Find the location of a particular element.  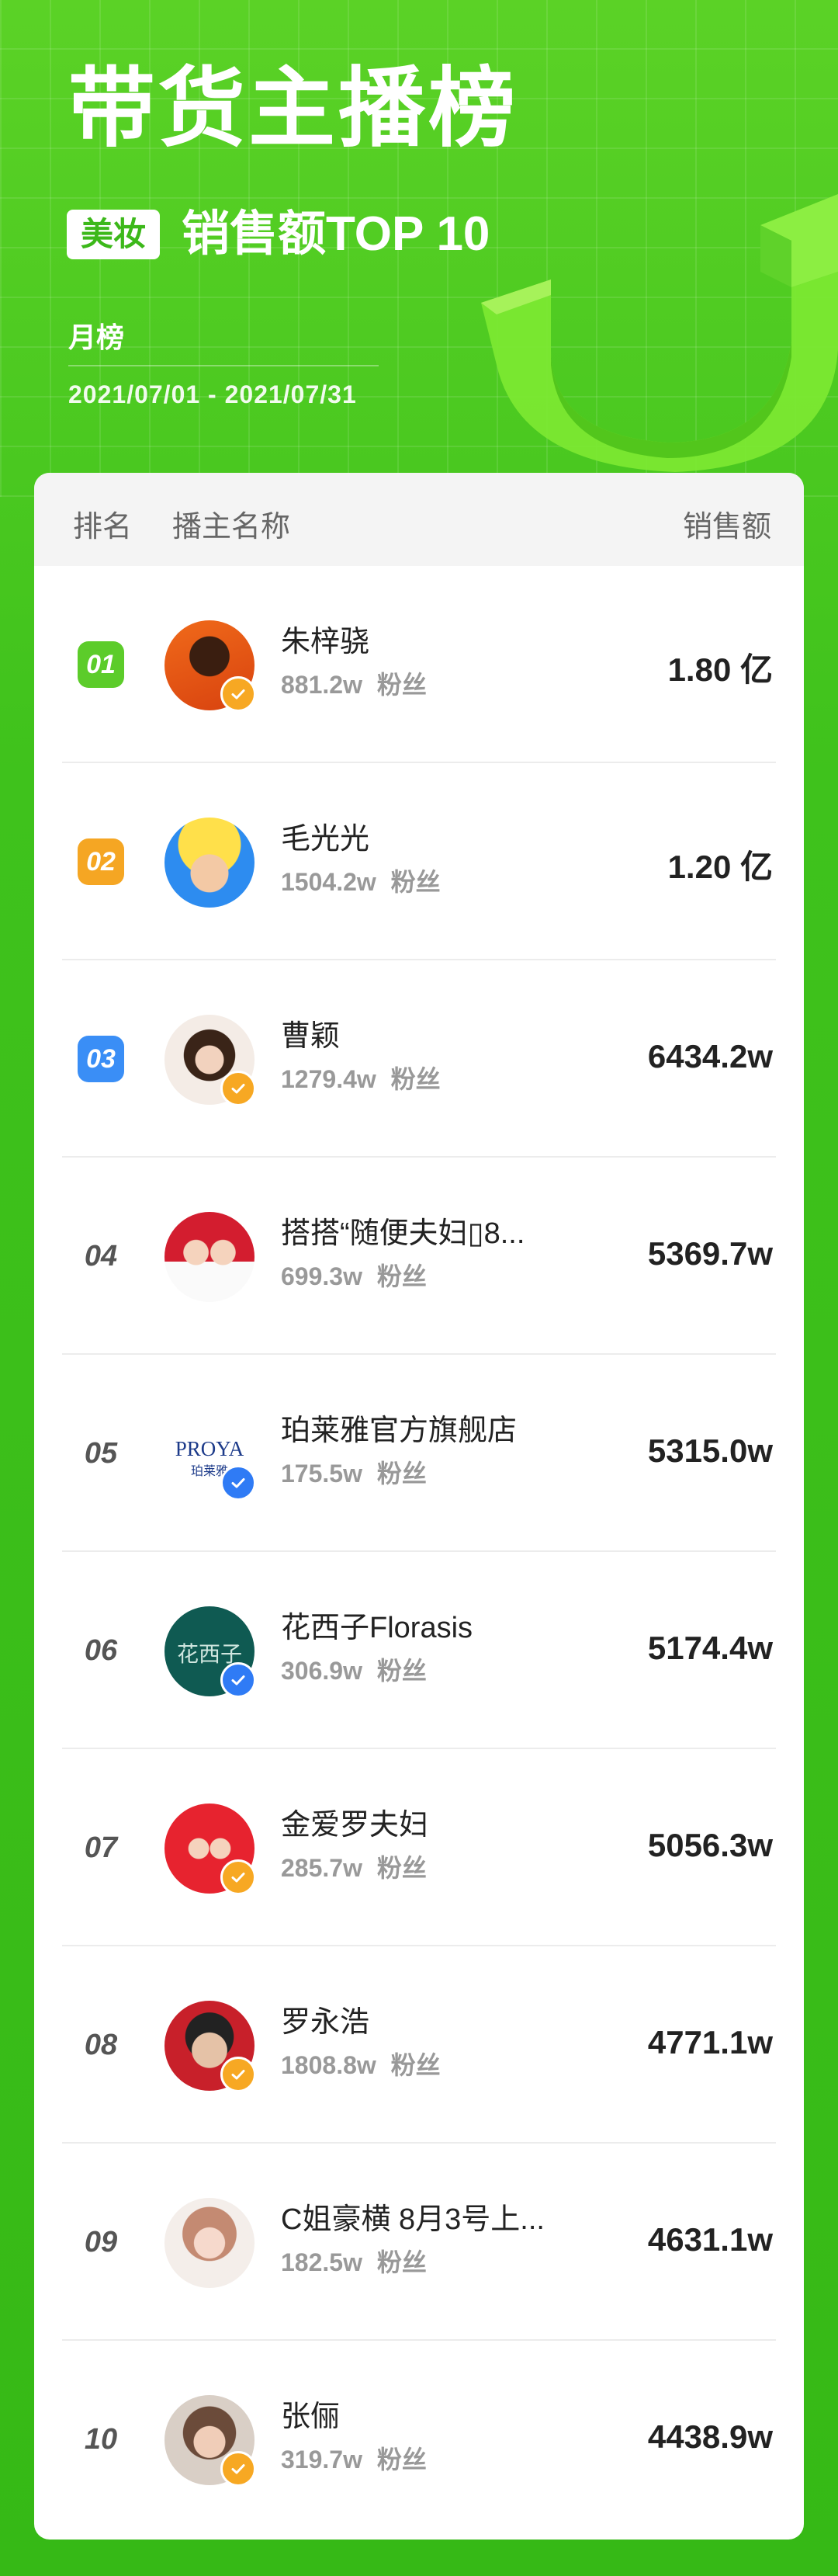

table-row: 02 毛光光 1504.2w 粉丝 1.20 亿 is located at coordinates (419, 861).